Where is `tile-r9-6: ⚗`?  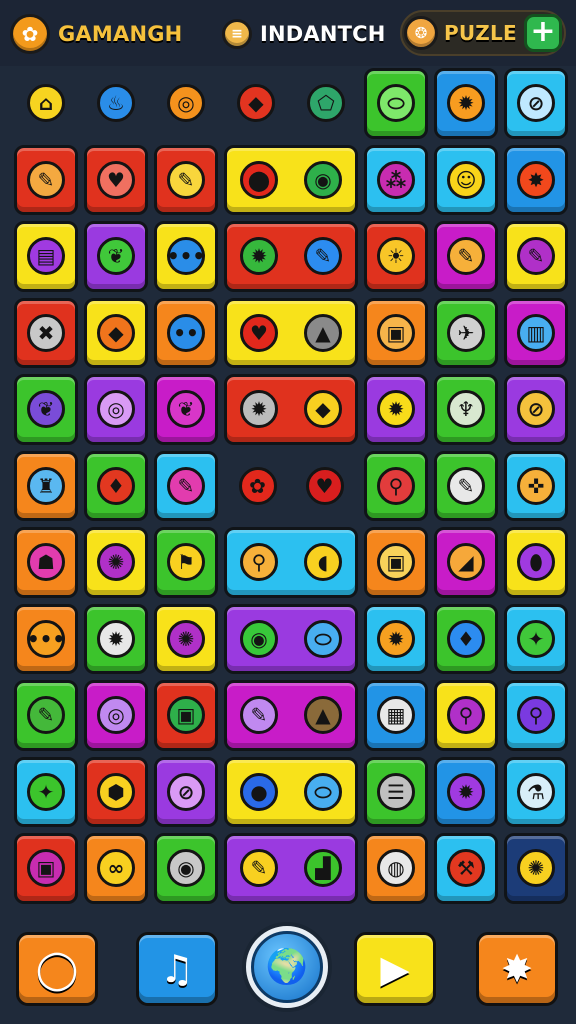
tile-r9-6: ⚗ is located at coordinates (536, 791).